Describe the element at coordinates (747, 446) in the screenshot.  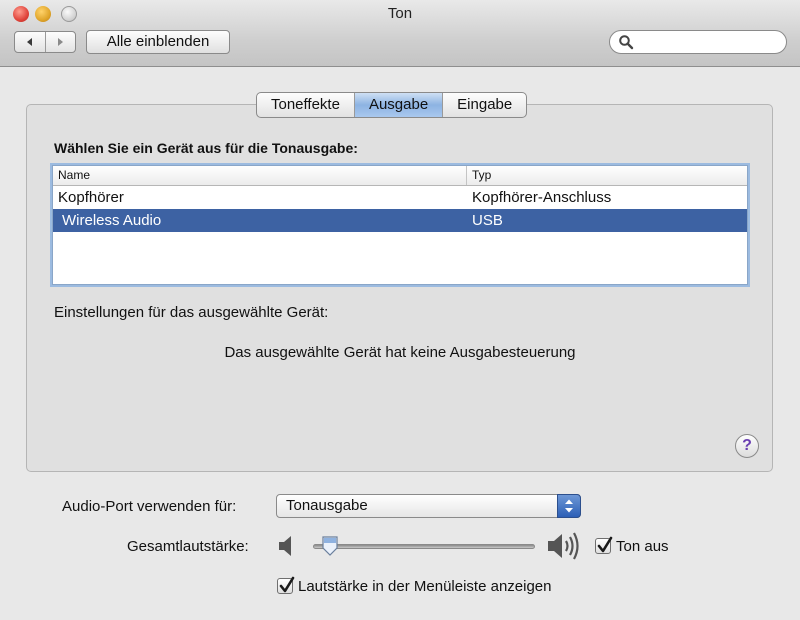
I see `help-button: ?` at that location.